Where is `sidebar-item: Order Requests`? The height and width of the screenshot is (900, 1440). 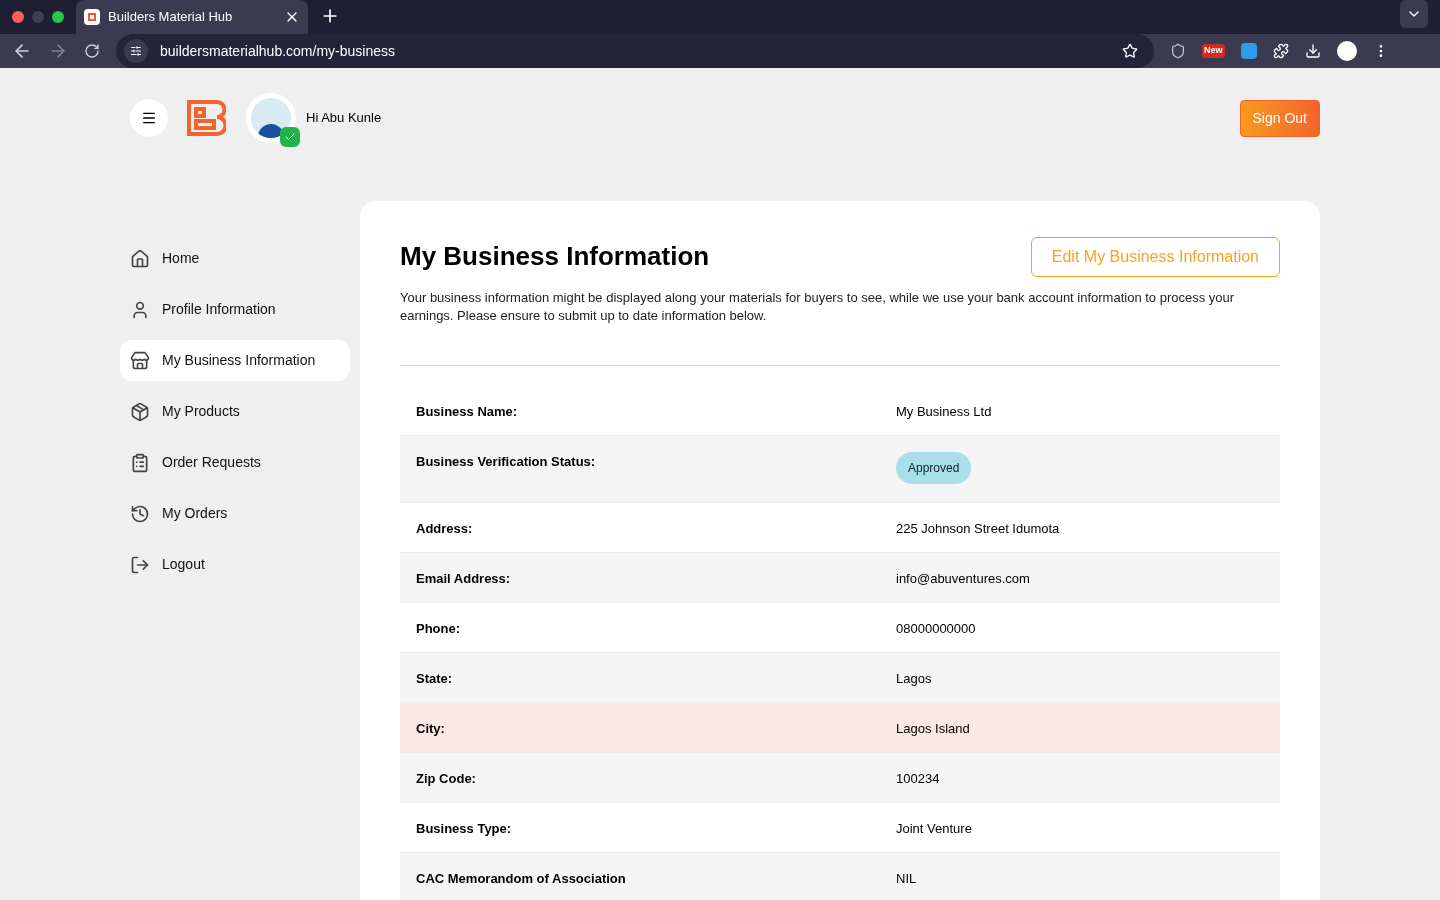
sidebar-item: Order Requests is located at coordinates (235, 462).